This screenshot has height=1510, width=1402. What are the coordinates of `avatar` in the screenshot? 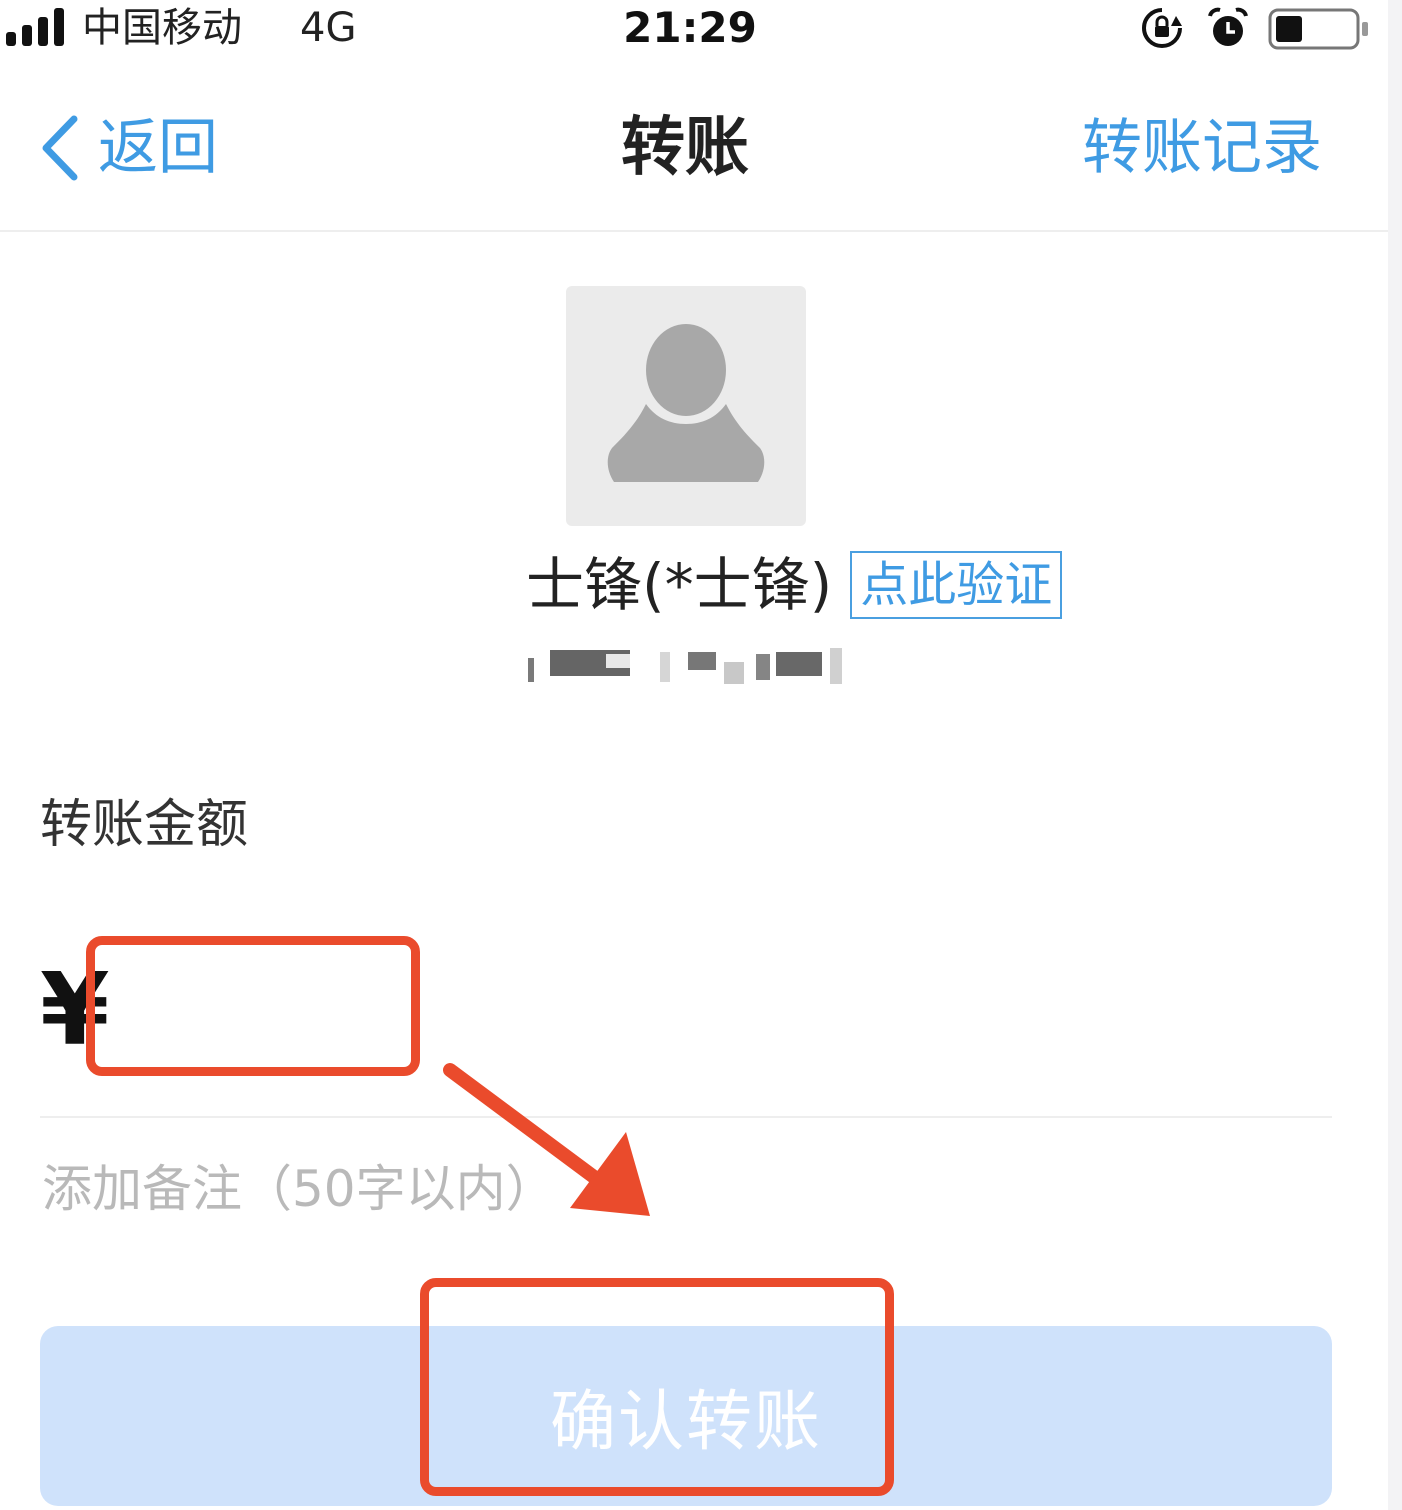 It's located at (686, 406).